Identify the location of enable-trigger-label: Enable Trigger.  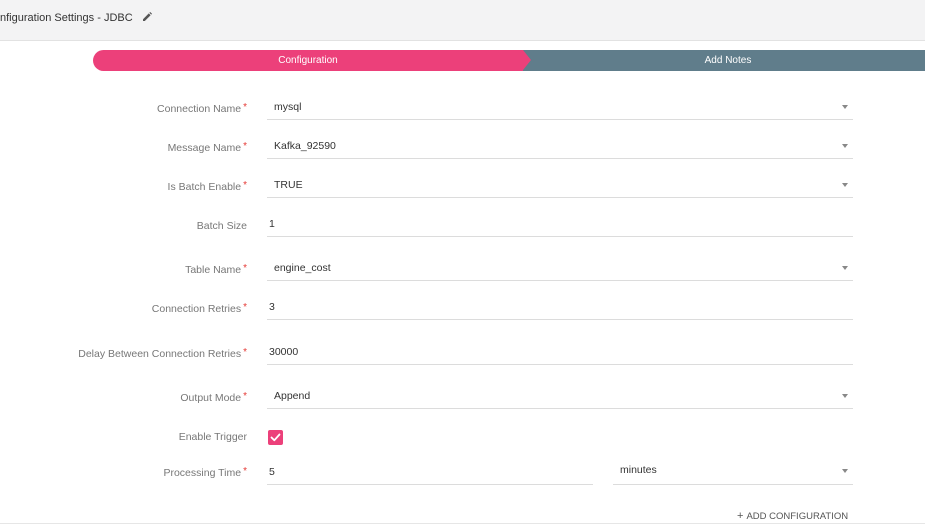
(212, 437).